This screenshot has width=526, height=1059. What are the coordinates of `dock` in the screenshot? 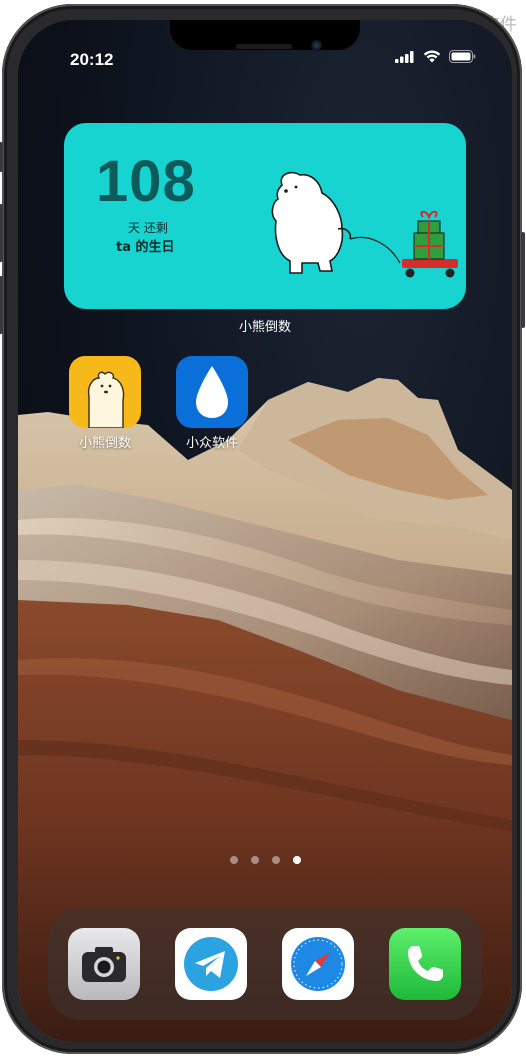 It's located at (265, 964).